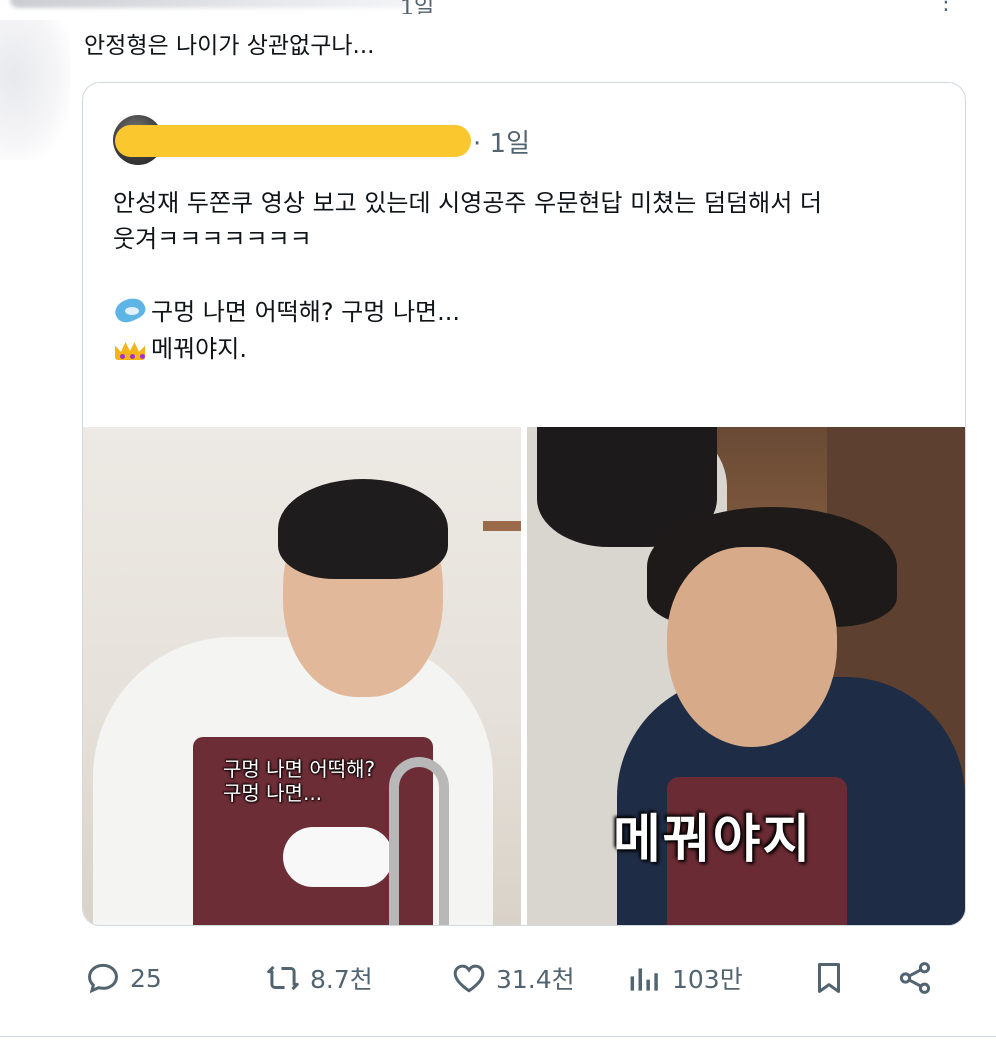 The image size is (996, 1046). Describe the element at coordinates (283, 978) in the screenshot. I see `retweet-icon` at that location.